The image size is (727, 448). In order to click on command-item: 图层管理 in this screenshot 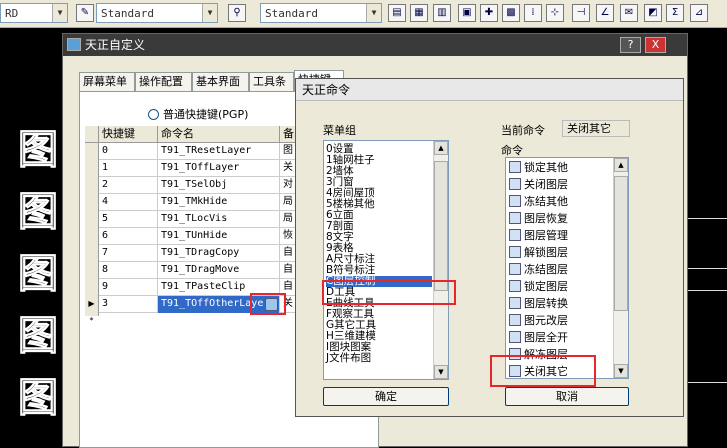, I will do `click(538, 235)`.